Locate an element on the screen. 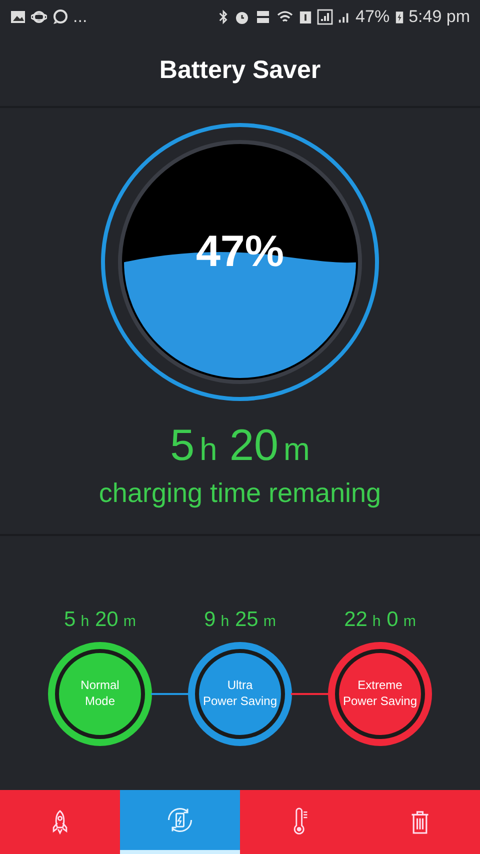 The width and height of the screenshot is (480, 854). thermometer-icon is located at coordinates (300, 822).